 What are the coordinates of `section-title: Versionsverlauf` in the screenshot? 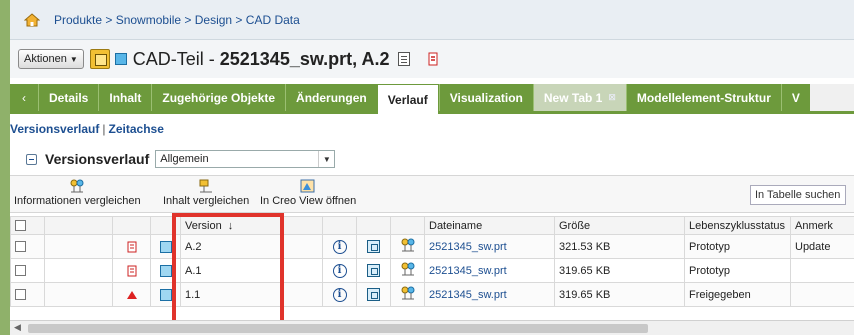 It's located at (97, 159).